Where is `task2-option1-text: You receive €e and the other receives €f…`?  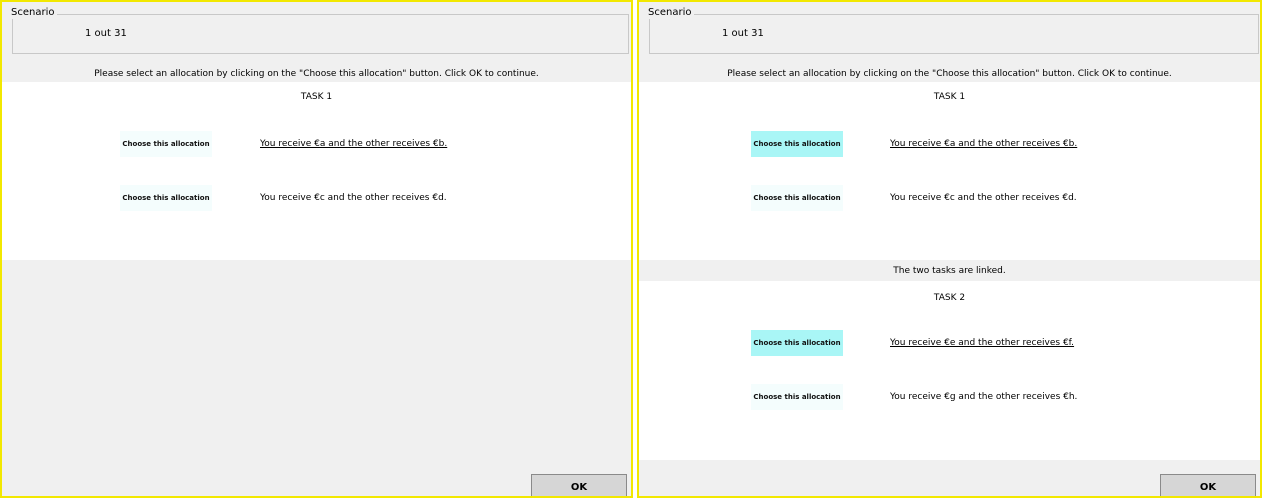 task2-option1-text: You receive €e and the other receives €f… is located at coordinates (982, 343).